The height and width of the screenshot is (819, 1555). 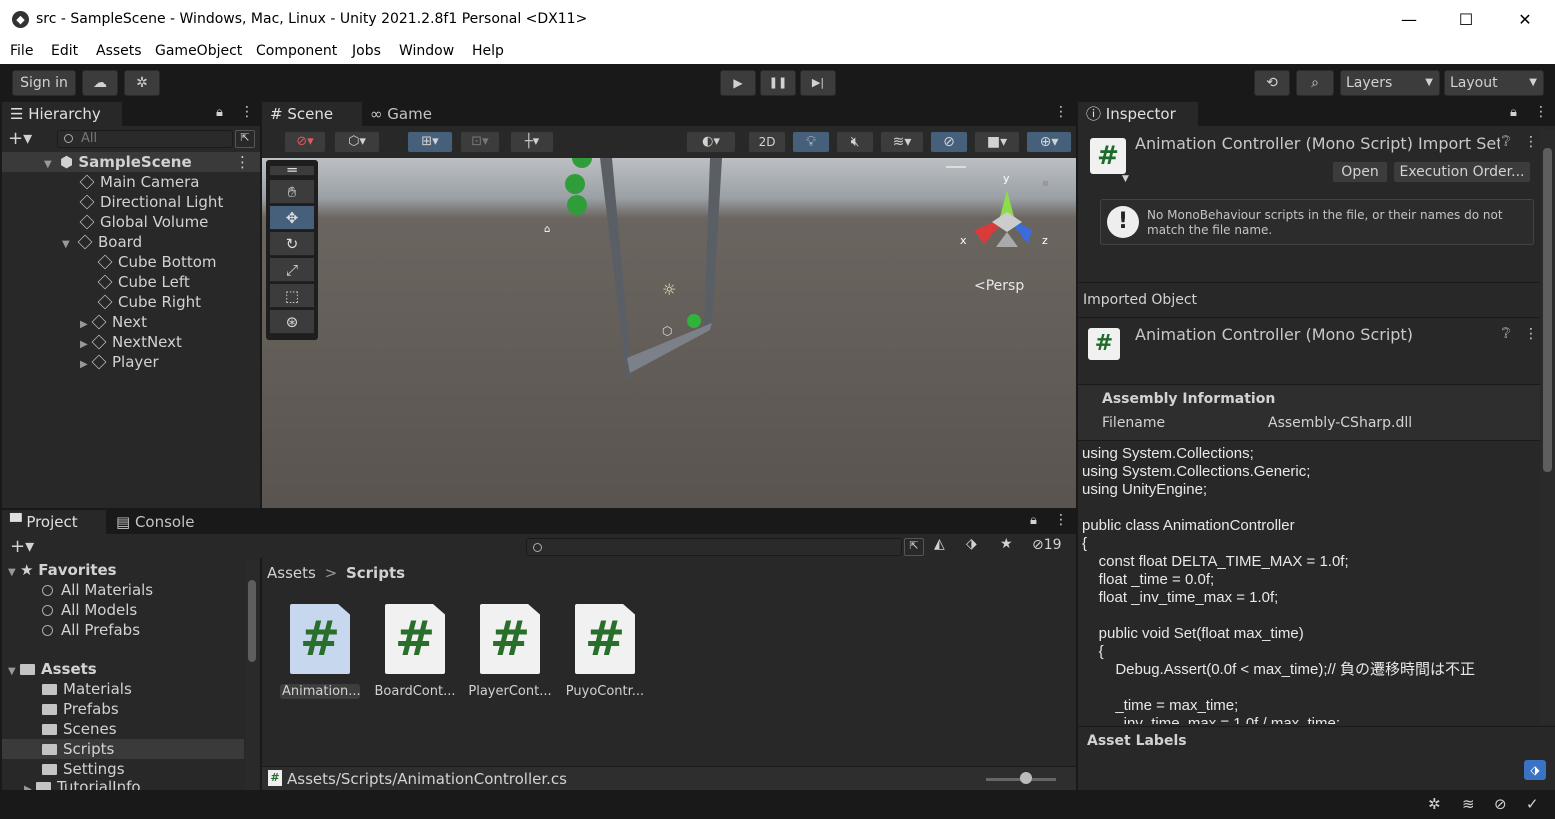 I want to click on toggle-2d-button: 2D, so click(x=767, y=142).